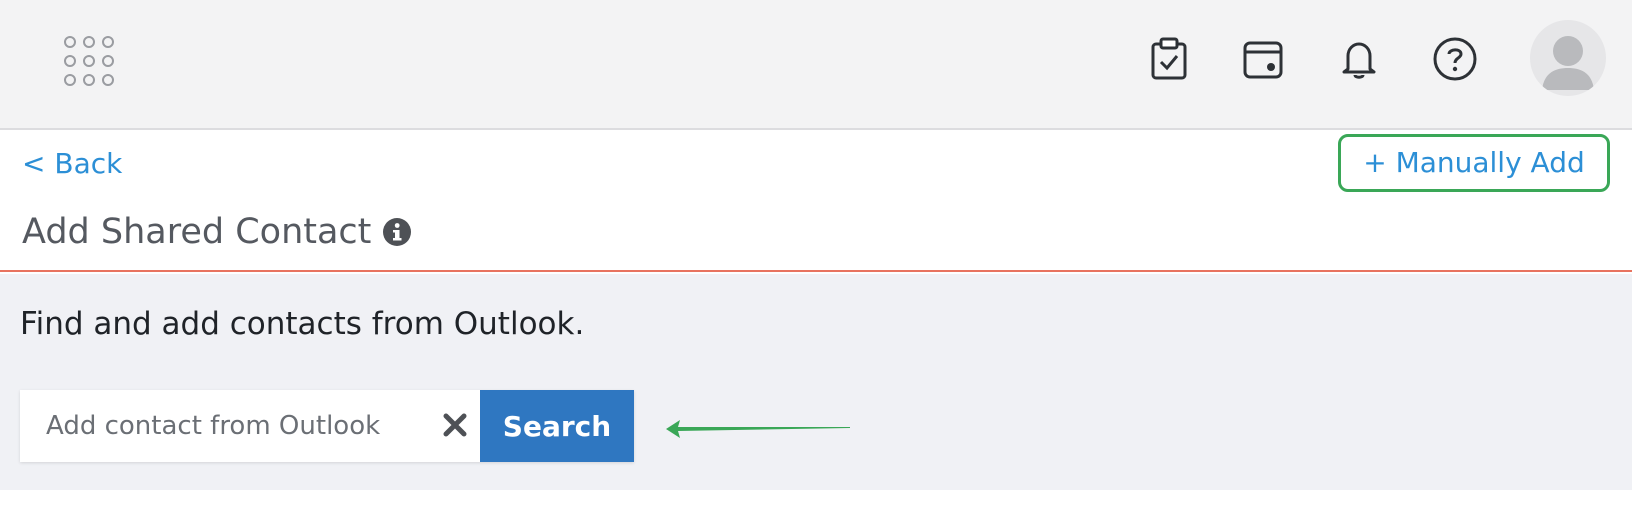 This screenshot has width=1632, height=512. I want to click on apps-grid-icon, so click(89, 61).